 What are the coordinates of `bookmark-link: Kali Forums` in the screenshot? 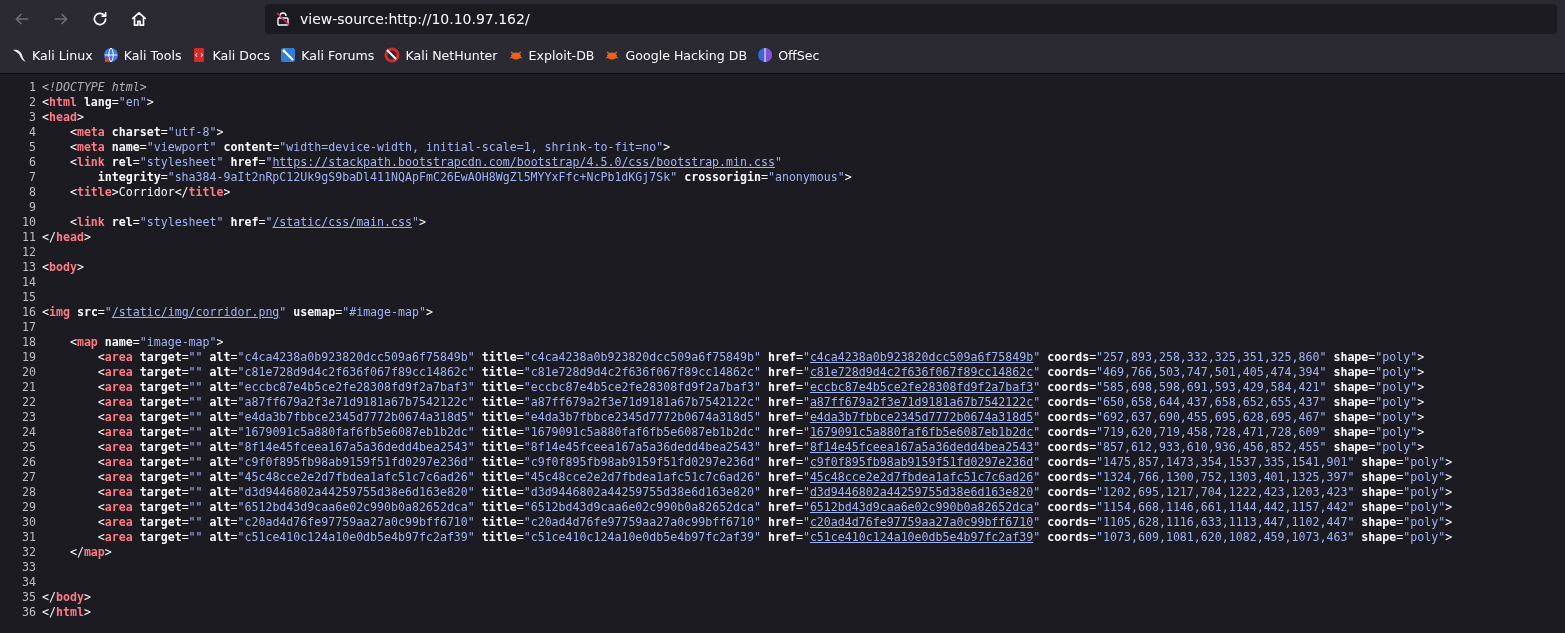 It's located at (327, 55).